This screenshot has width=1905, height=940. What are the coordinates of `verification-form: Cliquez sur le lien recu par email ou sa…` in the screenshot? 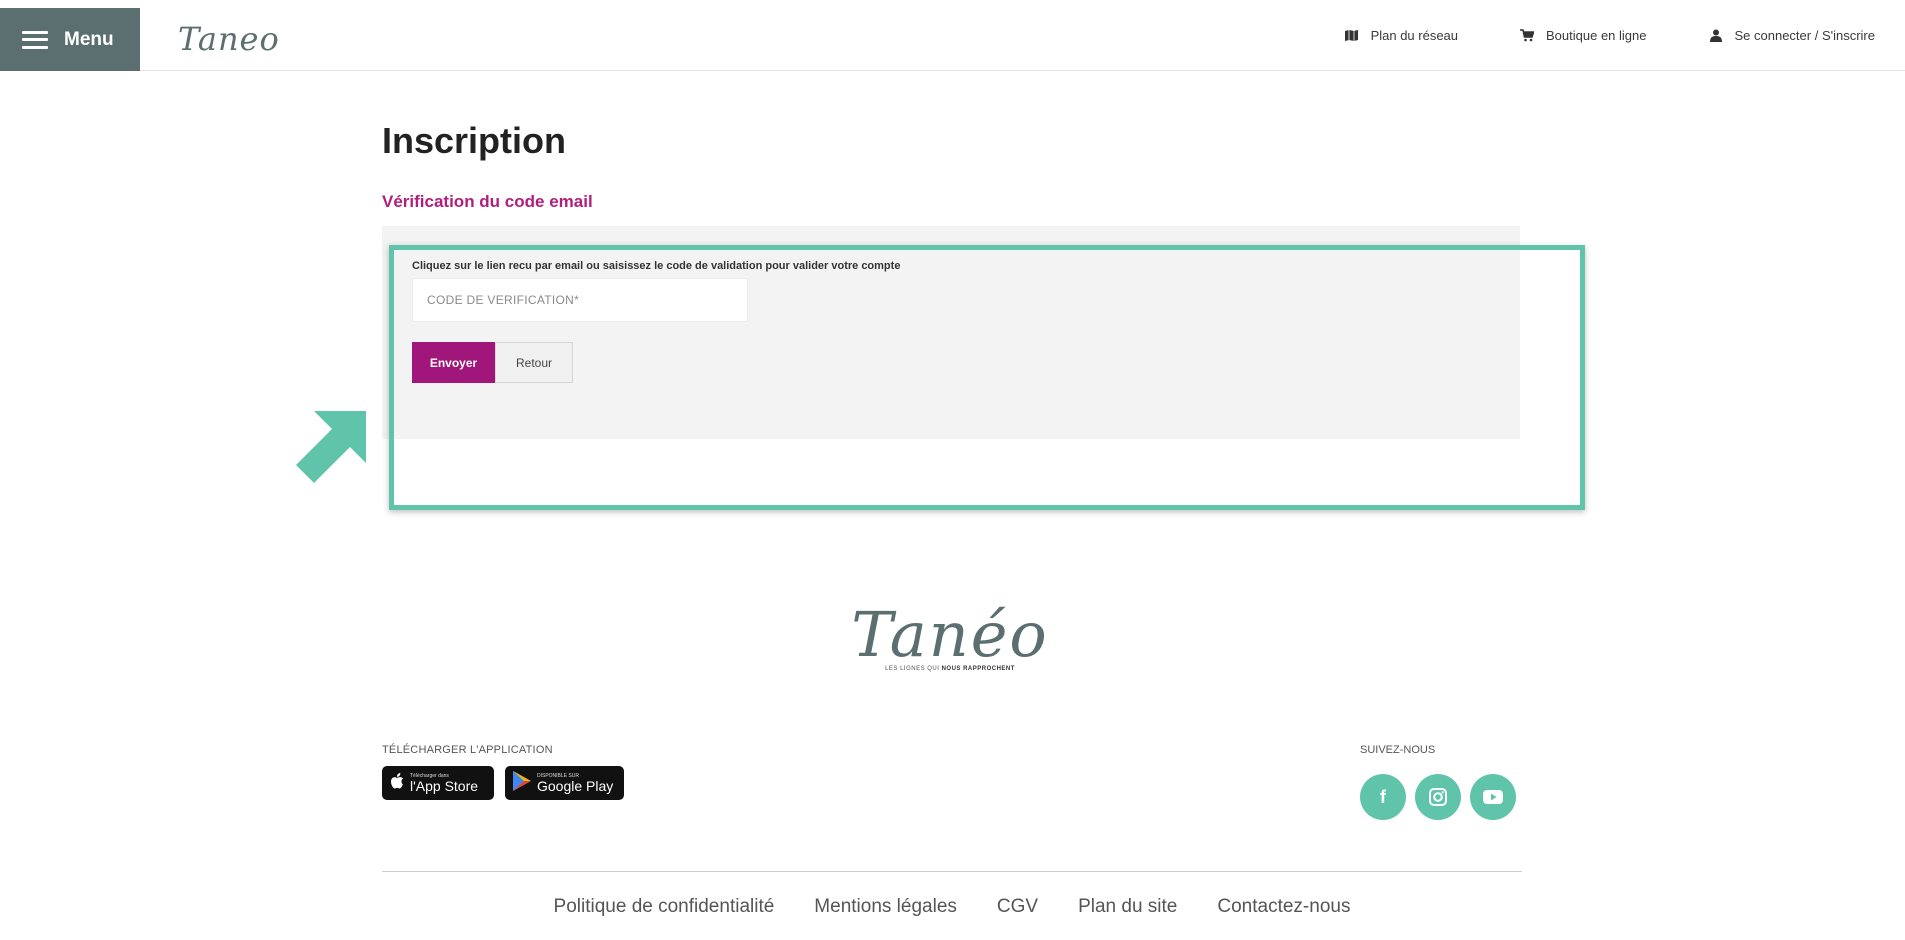 It's located at (951, 332).